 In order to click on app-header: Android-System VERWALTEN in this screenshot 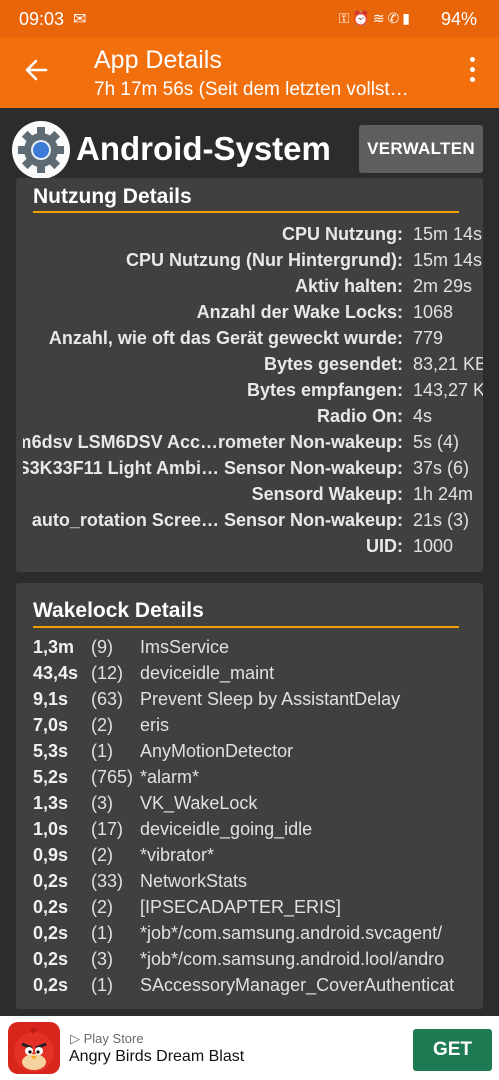, I will do `click(249, 148)`.